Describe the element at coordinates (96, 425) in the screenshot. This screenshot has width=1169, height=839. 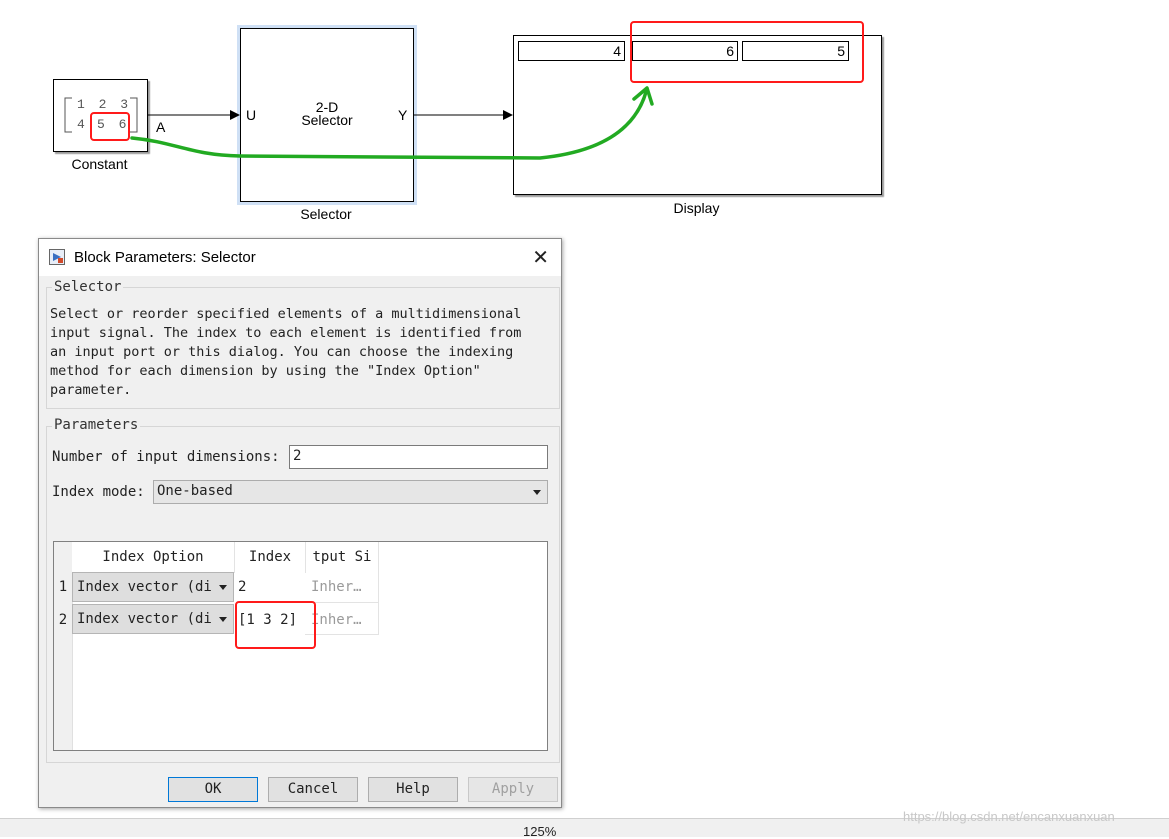
I see `parameters-group-title: Parameters` at that location.